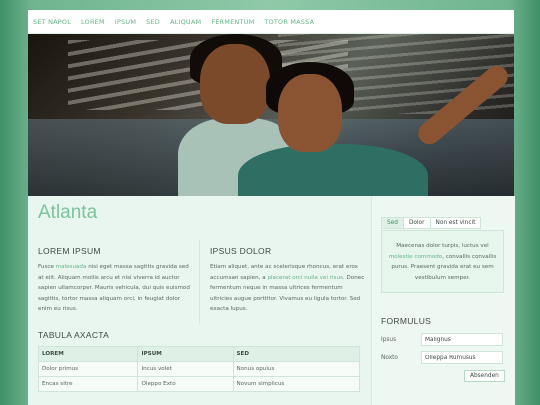  I want to click on nav-item-set-napol: SET NAPOL, so click(52, 22).